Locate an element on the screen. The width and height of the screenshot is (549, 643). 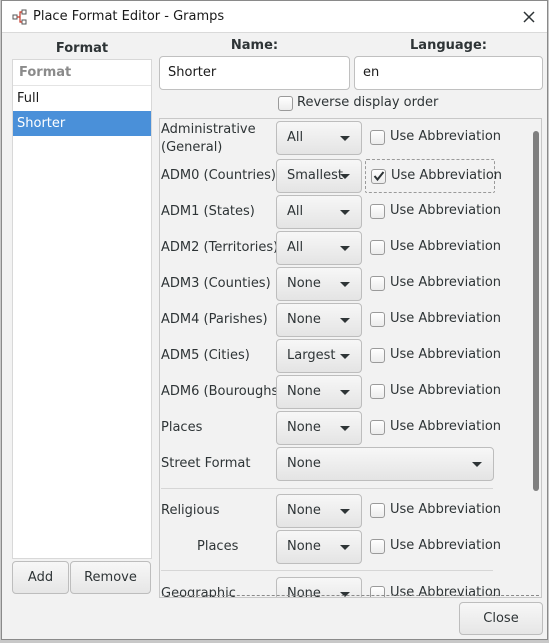
reverse-order-checkbox: Reverse display order is located at coordinates (358, 104).